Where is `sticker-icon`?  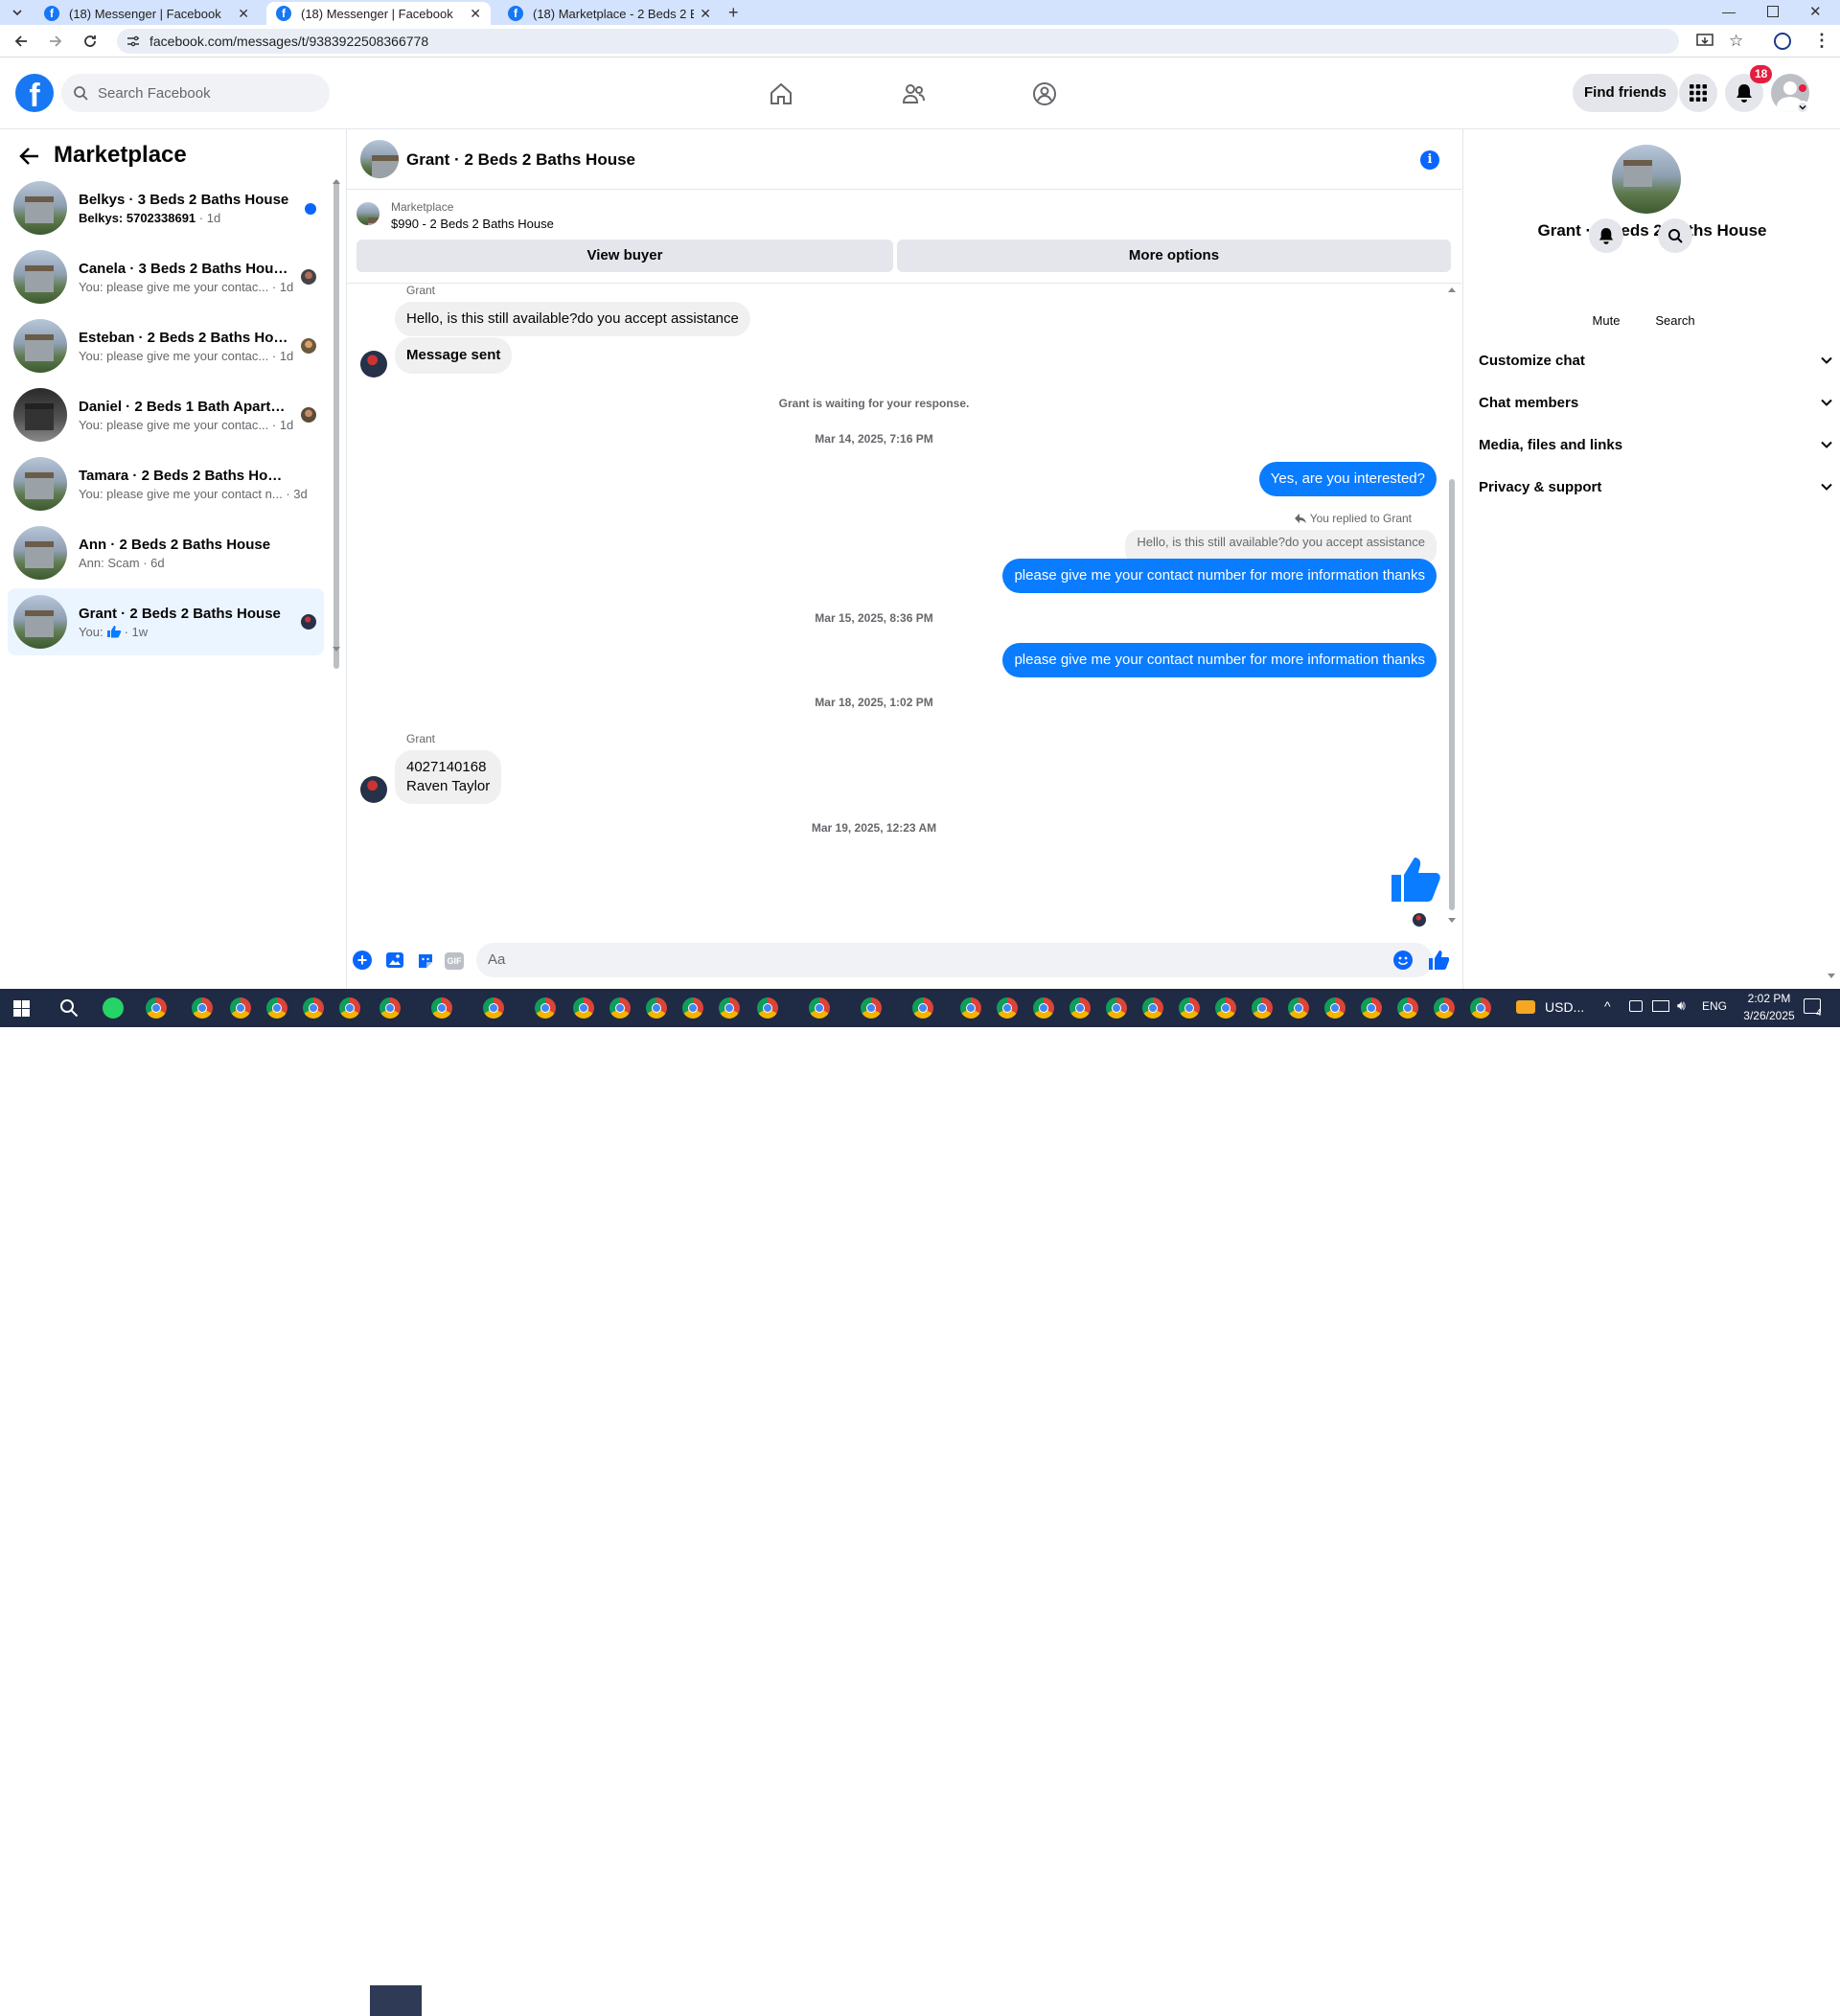
sticker-icon is located at coordinates (425, 961).